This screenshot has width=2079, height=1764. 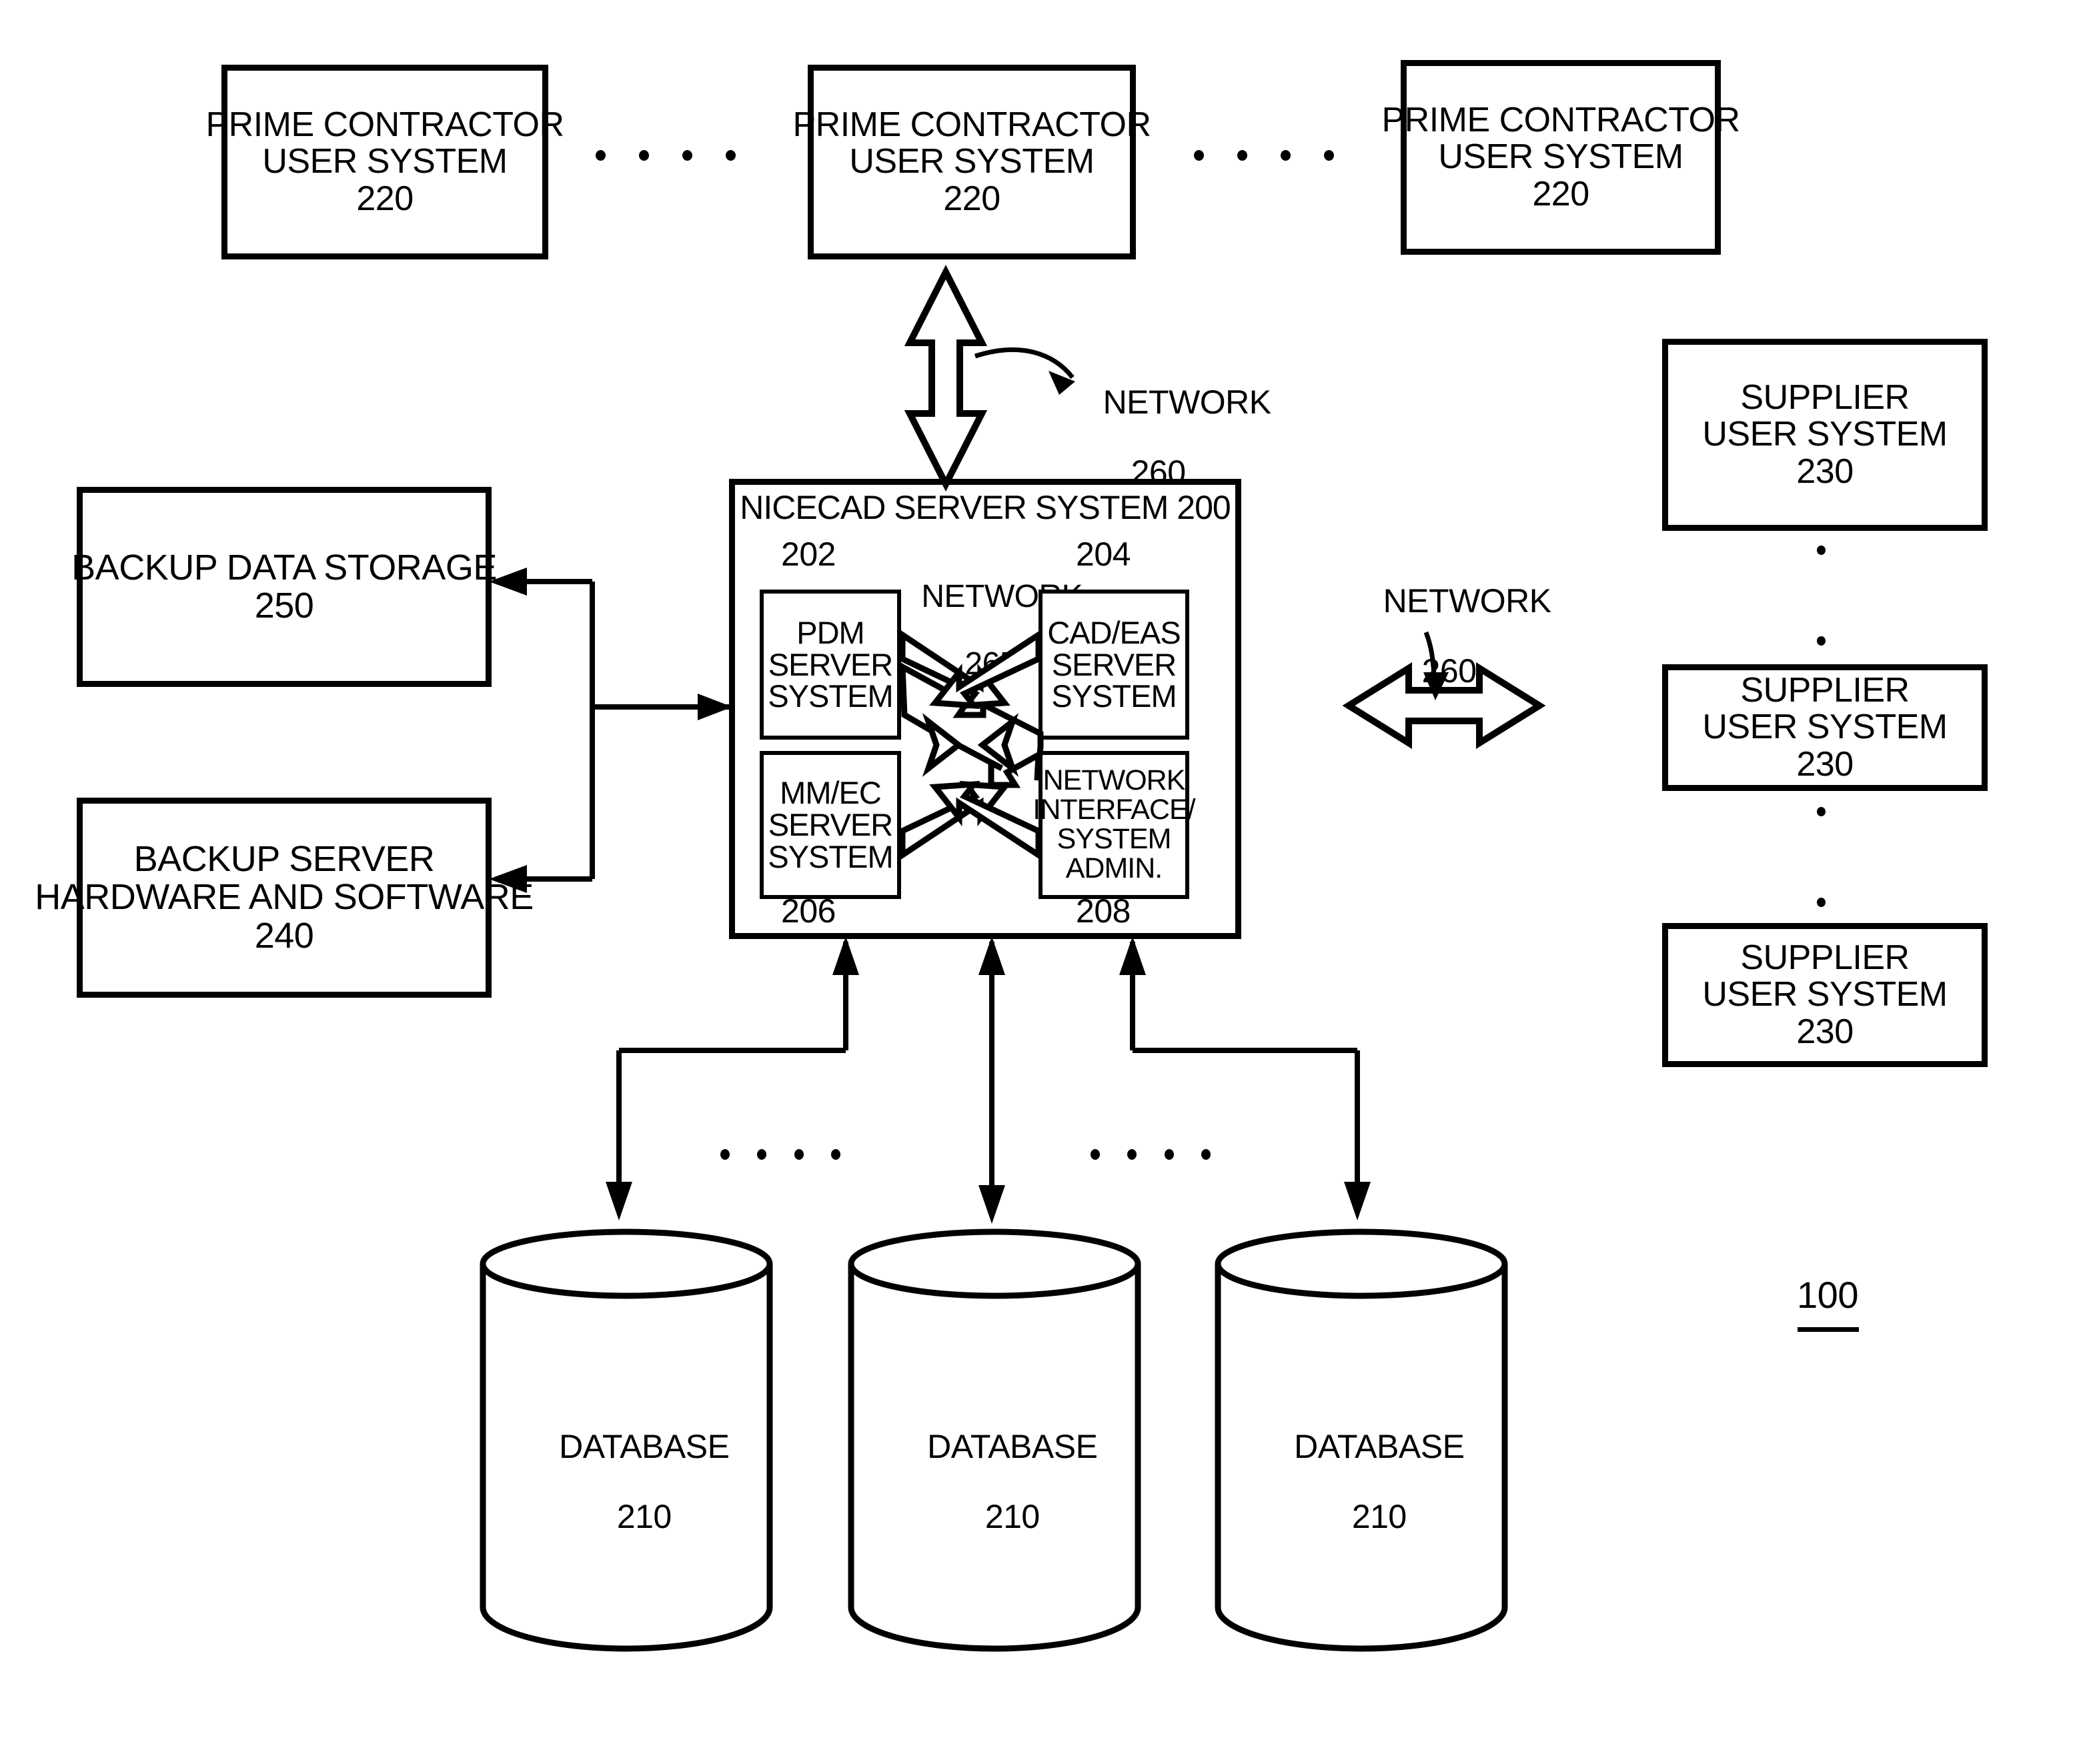 I want to click on module-line-2: INTERFACE/, so click(x=1113, y=810).